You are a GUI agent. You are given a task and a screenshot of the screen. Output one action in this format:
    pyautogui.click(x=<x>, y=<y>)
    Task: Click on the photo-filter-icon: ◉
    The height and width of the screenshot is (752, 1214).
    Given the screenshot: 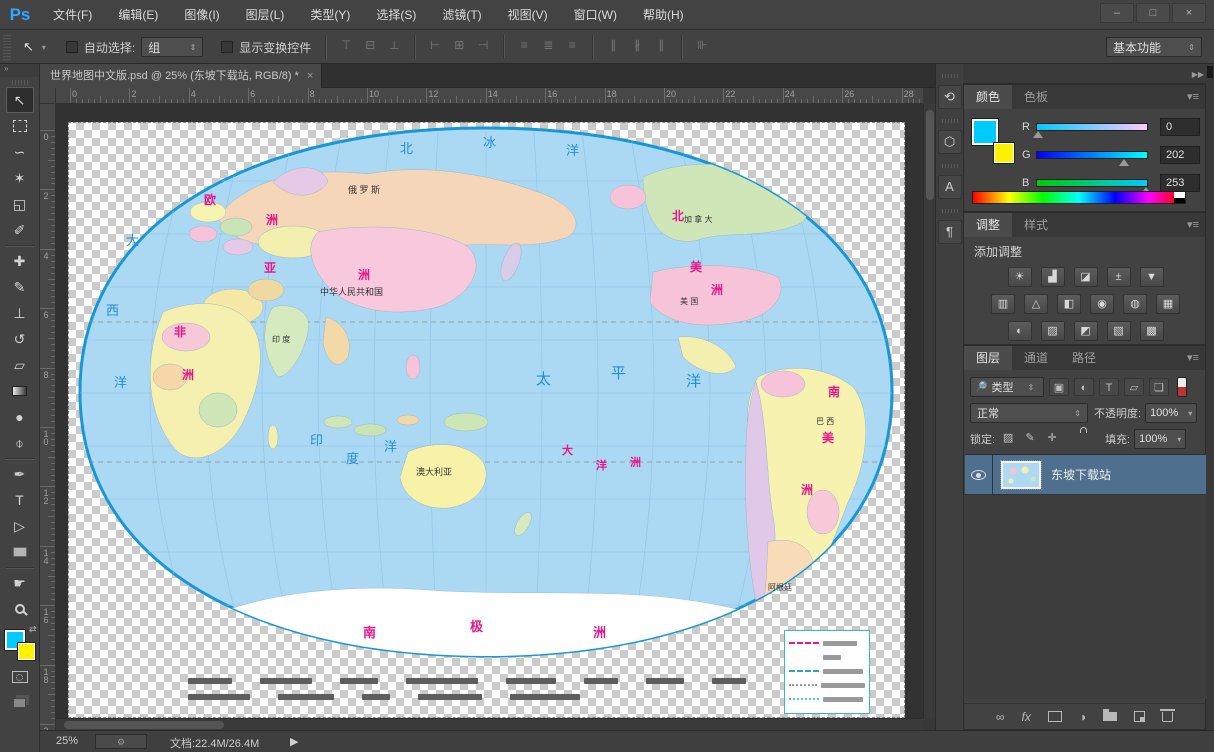 What is the action you would take?
    pyautogui.click(x=1102, y=304)
    